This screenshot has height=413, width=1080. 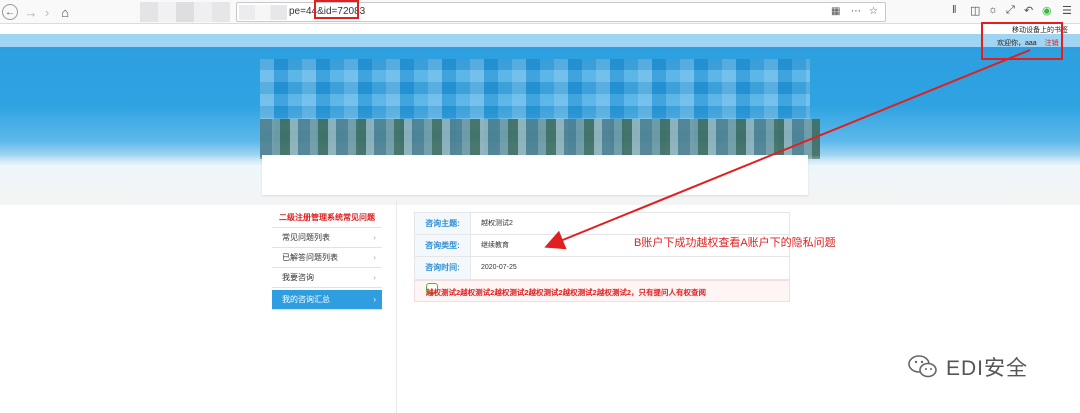 What do you see at coordinates (923, 367) in the screenshot?
I see `wechat-icon` at bounding box center [923, 367].